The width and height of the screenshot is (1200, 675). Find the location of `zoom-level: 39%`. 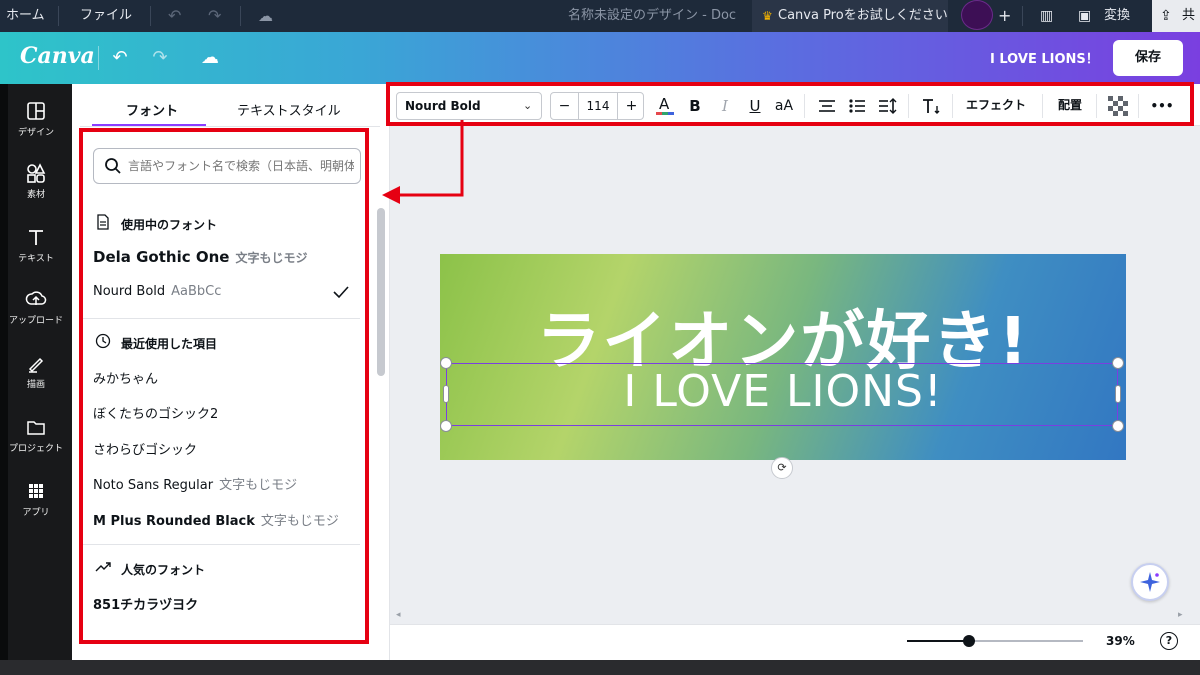

zoom-level: 39% is located at coordinates (1120, 641).